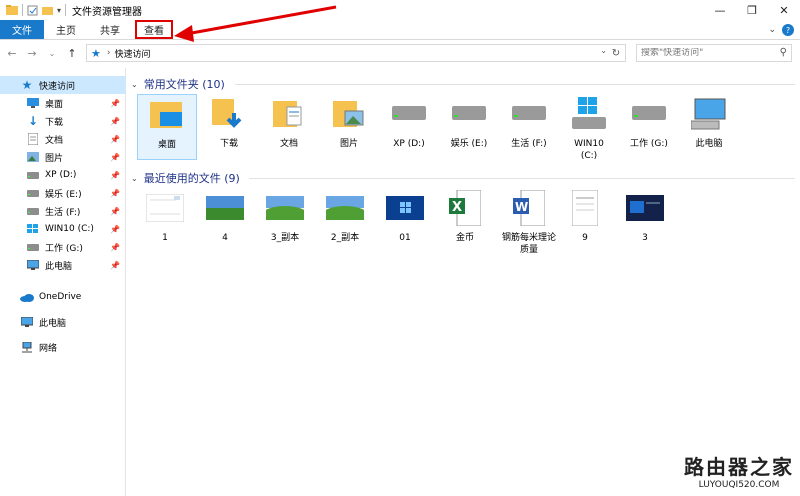  Describe the element at coordinates (720, 10) in the screenshot. I see `minimize-button: —` at that location.